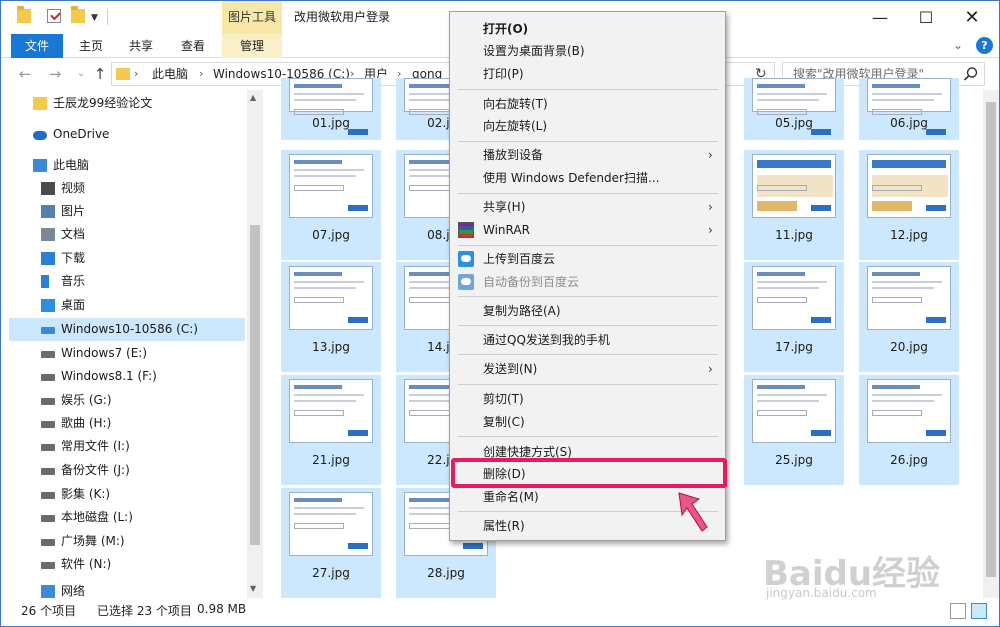 Image resolution: width=1000 pixels, height=627 pixels. What do you see at coordinates (587, 126) in the screenshot?
I see `menu-item-rotate-left: 向左旋转(L)` at bounding box center [587, 126].